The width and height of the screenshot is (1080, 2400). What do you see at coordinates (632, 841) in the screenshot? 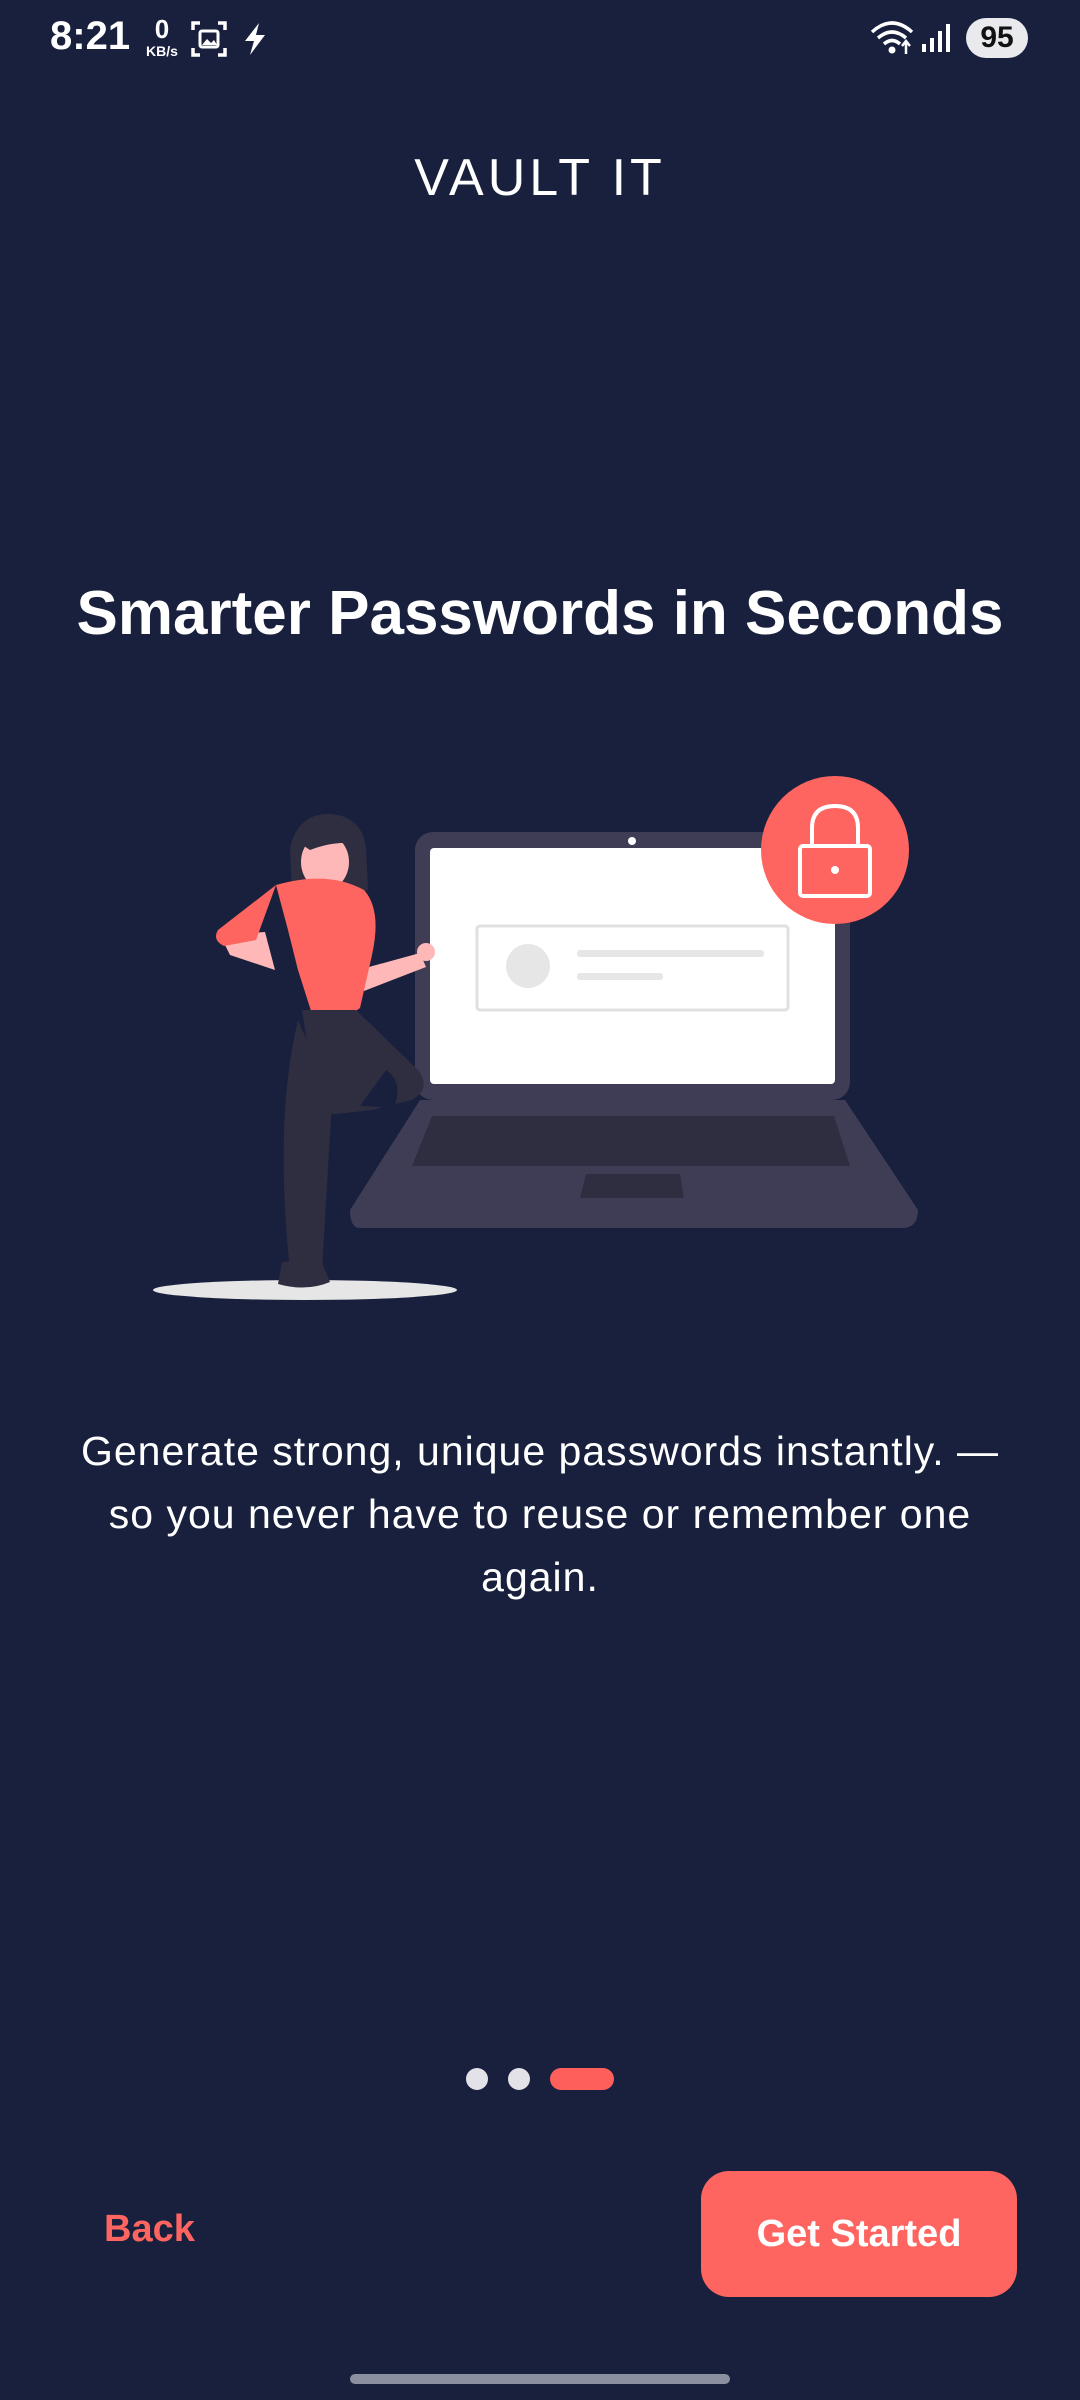
I see `laptop-camera` at bounding box center [632, 841].